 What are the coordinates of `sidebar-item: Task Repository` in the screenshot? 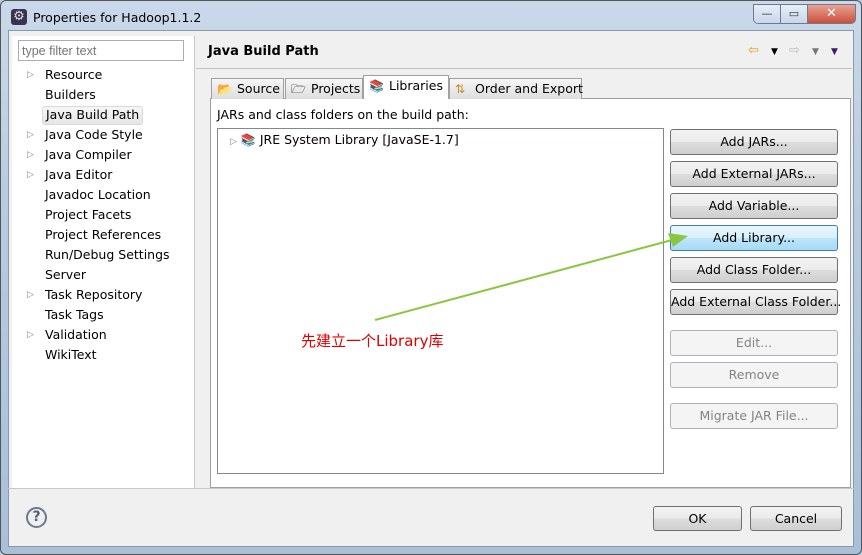 It's located at (93, 295).